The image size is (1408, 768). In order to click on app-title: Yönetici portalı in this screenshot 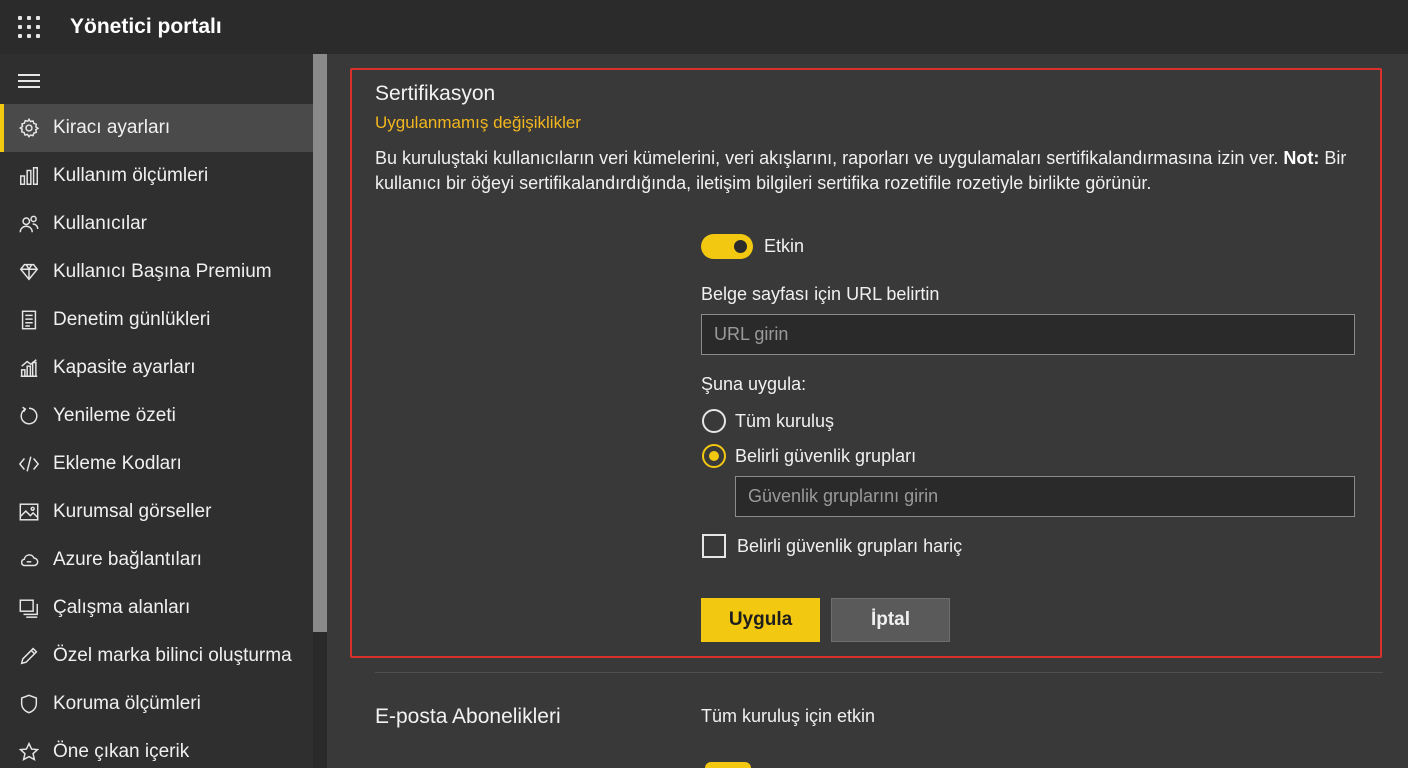, I will do `click(146, 26)`.